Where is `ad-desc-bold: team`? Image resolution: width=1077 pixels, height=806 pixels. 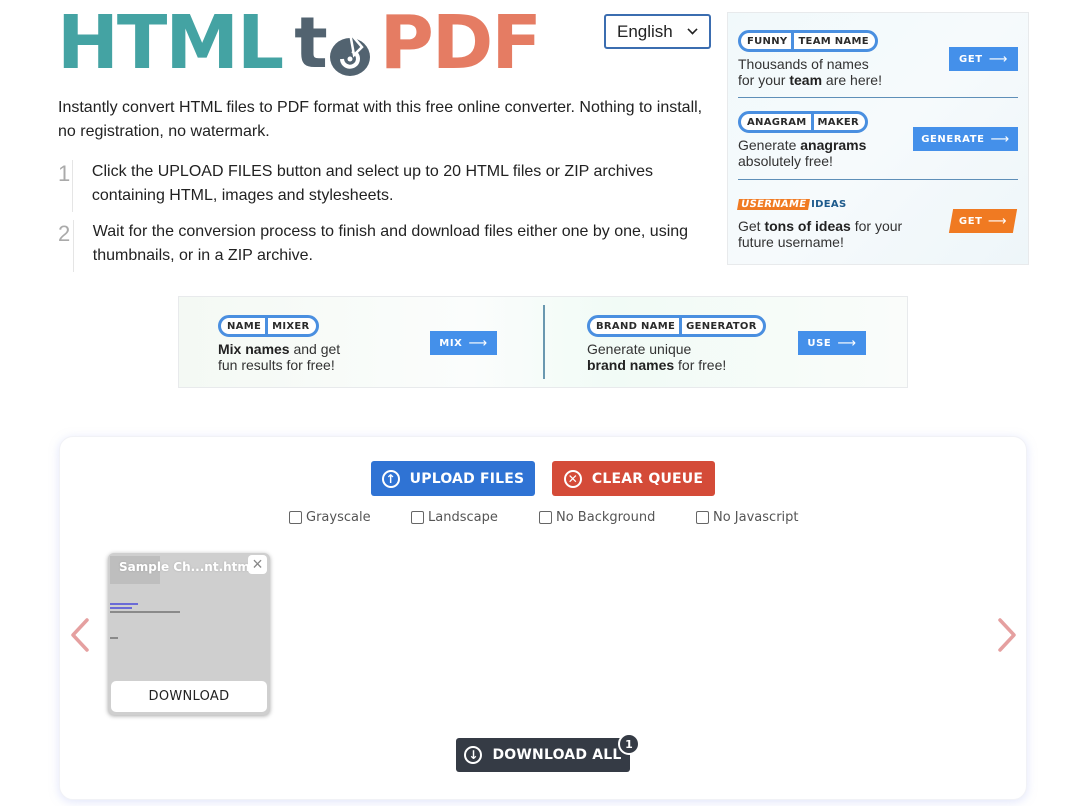 ad-desc-bold: team is located at coordinates (806, 80).